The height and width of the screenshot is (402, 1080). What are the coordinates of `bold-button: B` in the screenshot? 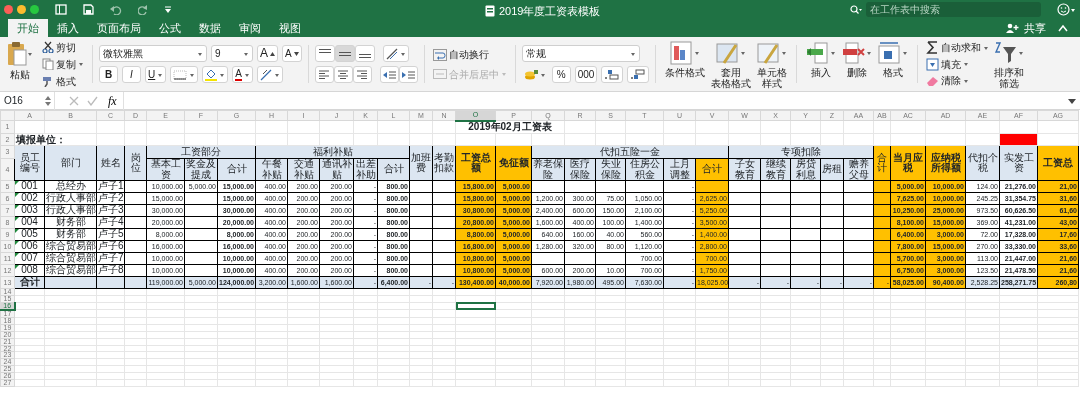 It's located at (108, 74).